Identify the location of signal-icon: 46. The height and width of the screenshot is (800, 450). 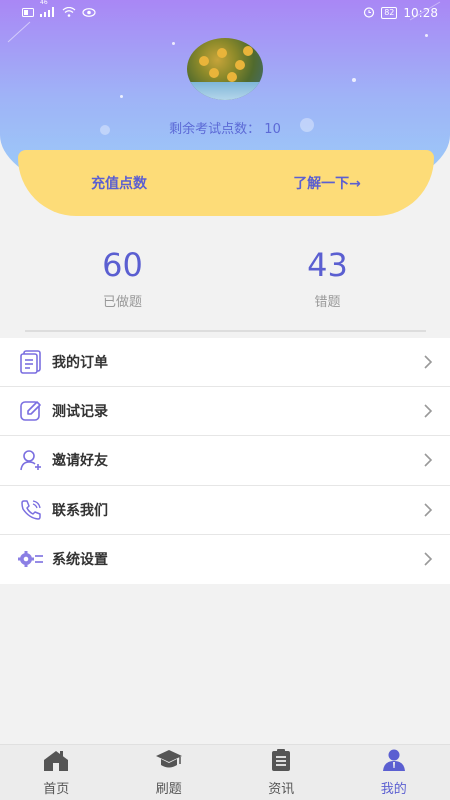
(48, 10).